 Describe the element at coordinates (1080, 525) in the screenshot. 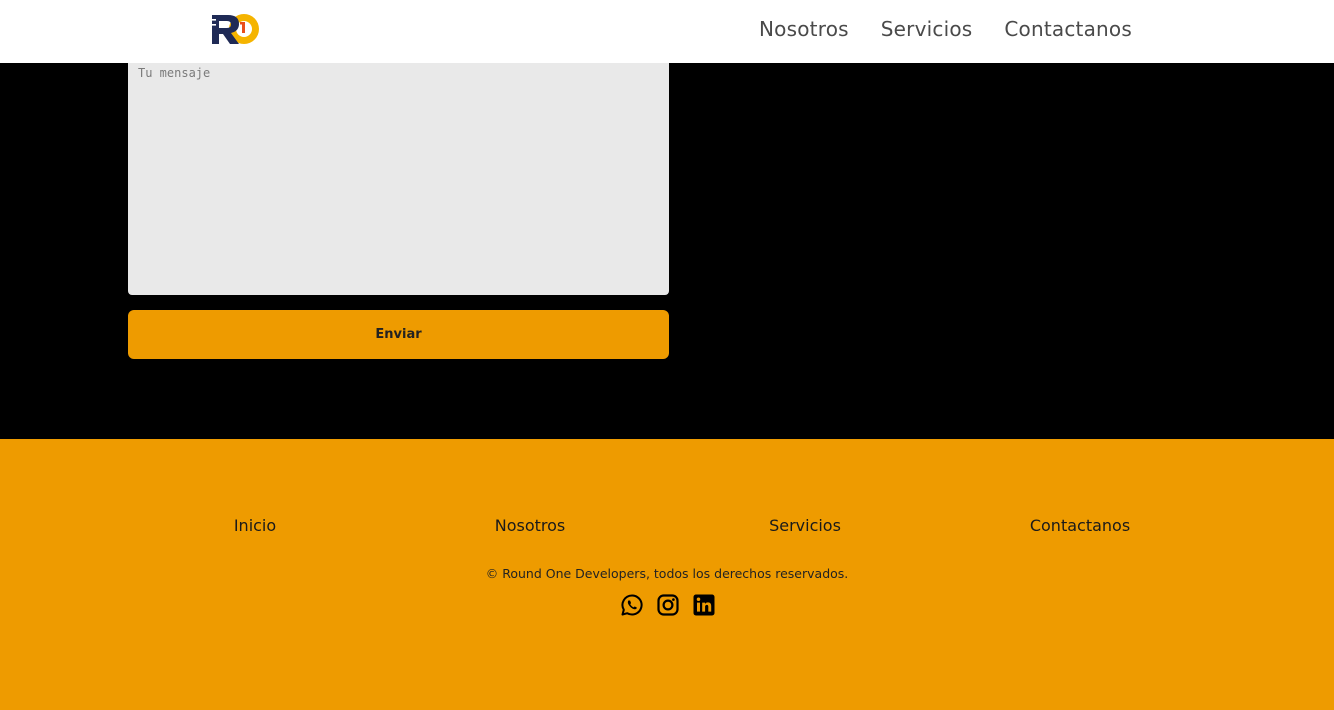

I see `footer-link-contactanos: Contactanos` at that location.